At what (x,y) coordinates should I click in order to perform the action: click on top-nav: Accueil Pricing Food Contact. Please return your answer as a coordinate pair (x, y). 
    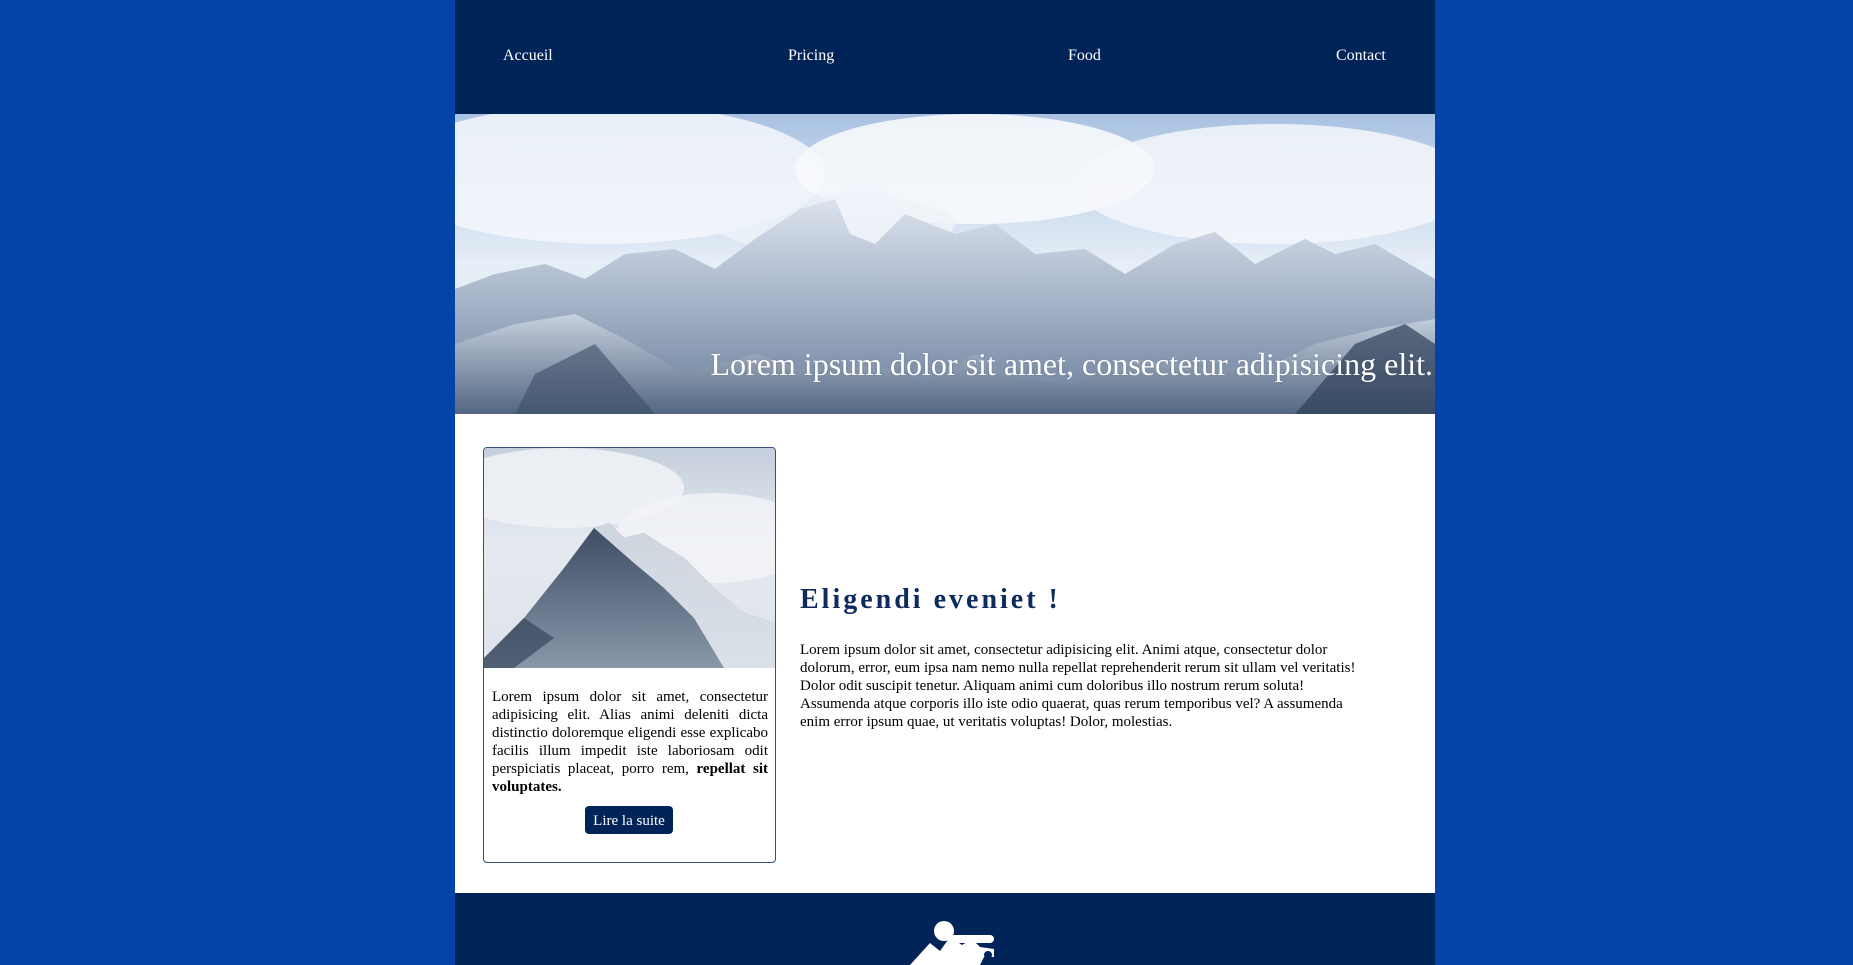
    Looking at the image, I should click on (945, 57).